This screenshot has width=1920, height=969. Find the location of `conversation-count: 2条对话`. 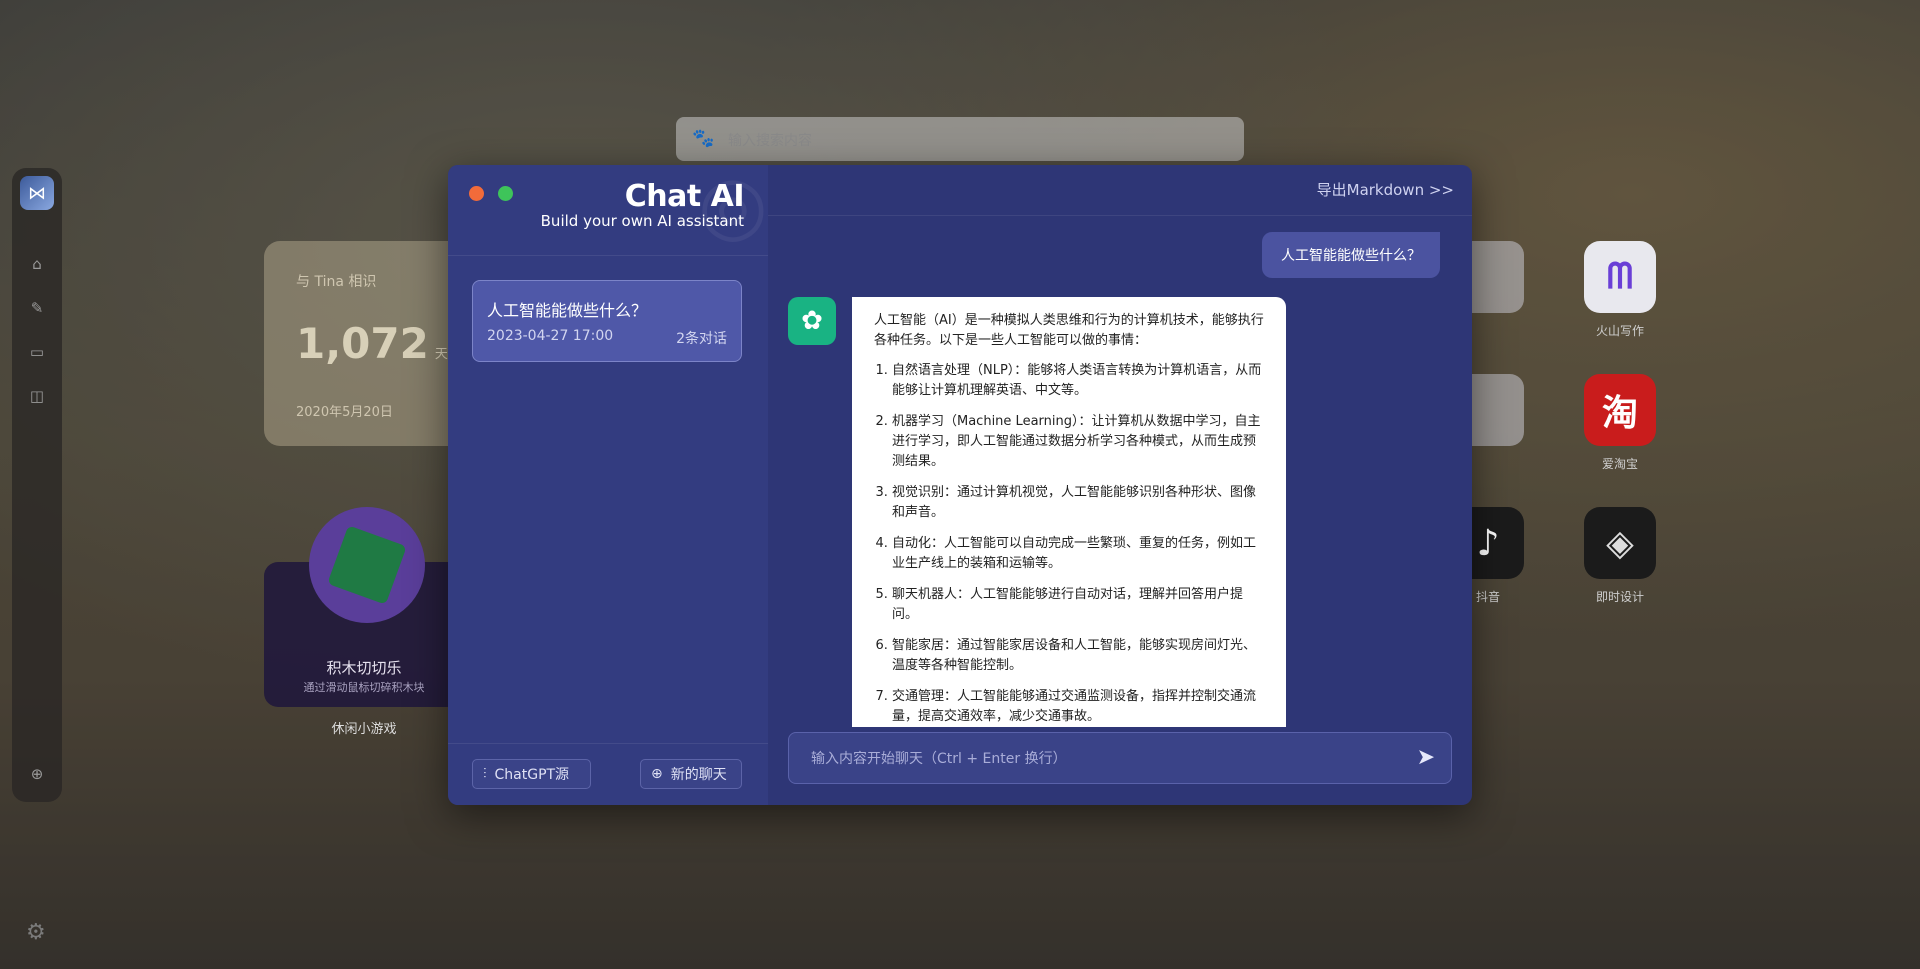

conversation-count: 2条对话 is located at coordinates (701, 339).